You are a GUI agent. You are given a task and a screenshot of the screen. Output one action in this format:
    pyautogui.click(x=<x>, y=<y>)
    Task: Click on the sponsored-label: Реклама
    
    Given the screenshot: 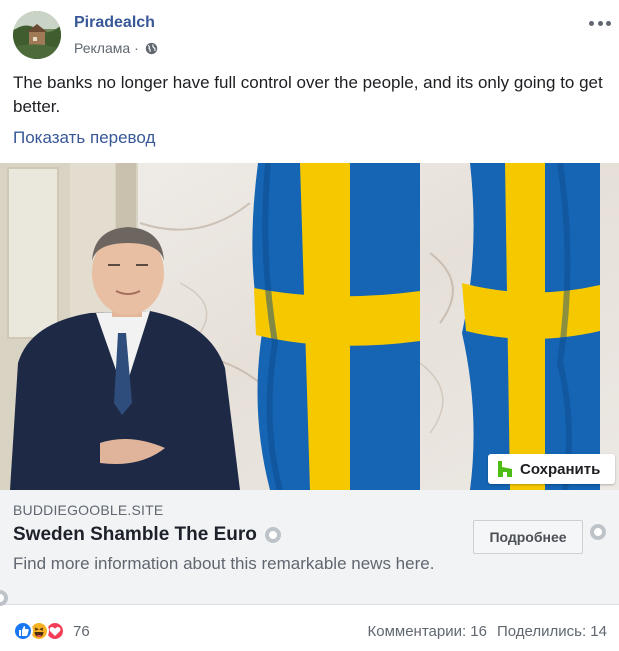 What is the action you would take?
    pyautogui.click(x=102, y=48)
    